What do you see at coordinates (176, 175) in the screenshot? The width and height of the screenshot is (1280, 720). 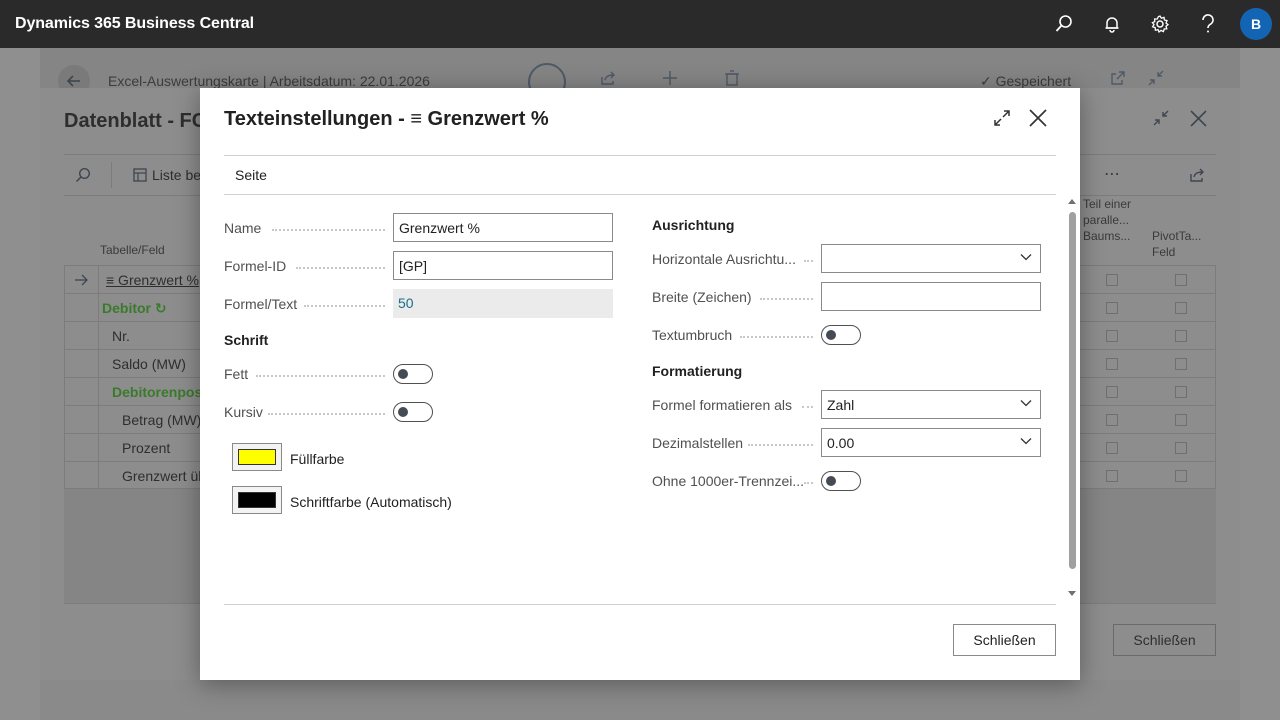 I see `edit-list-action: Liste be` at bounding box center [176, 175].